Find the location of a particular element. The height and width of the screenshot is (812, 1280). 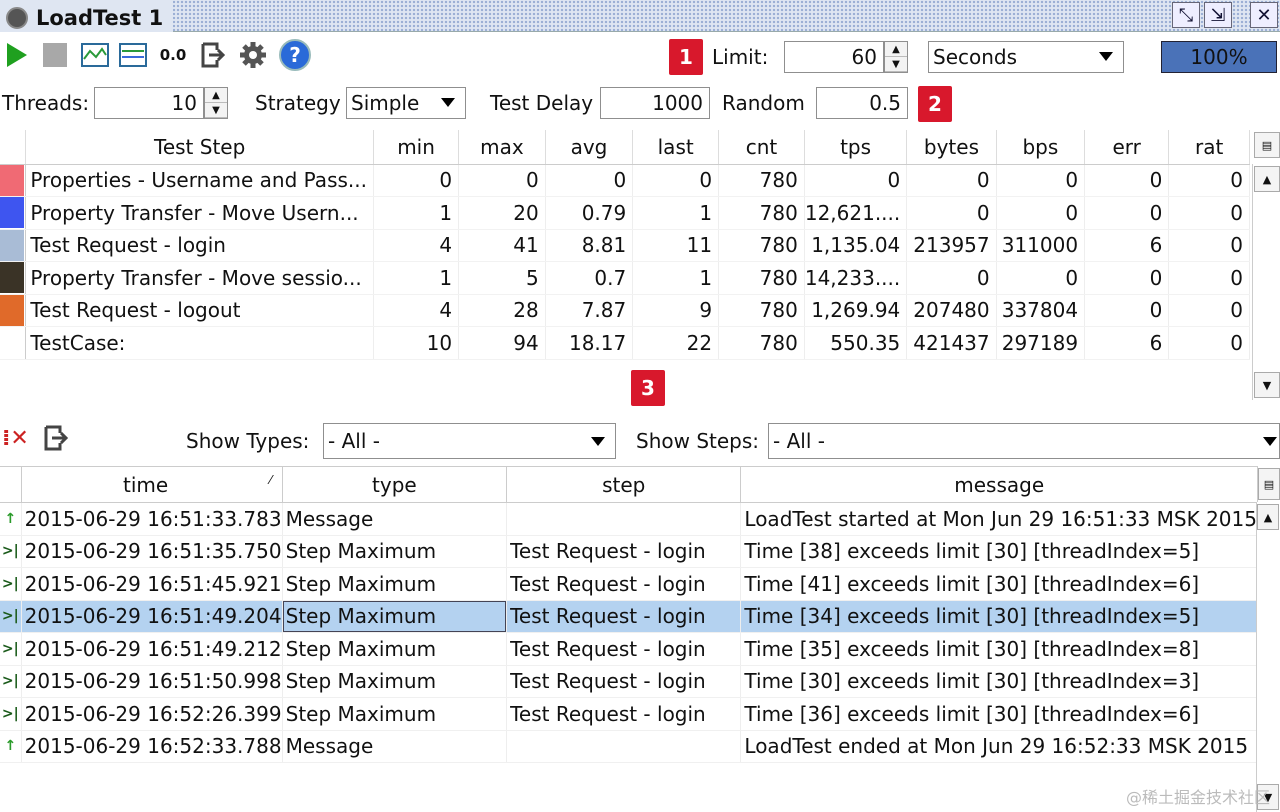

stat-cell: 337804 is located at coordinates (1041, 310).